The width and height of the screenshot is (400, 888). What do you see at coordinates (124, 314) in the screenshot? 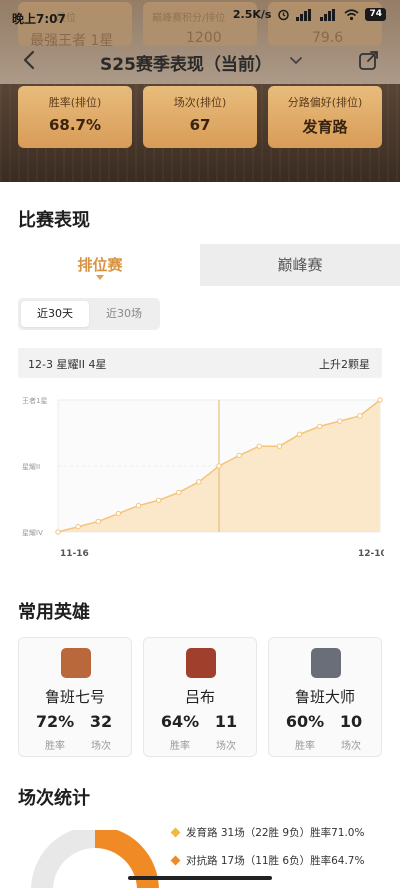
I see `range-30-games: 近30场` at bounding box center [124, 314].